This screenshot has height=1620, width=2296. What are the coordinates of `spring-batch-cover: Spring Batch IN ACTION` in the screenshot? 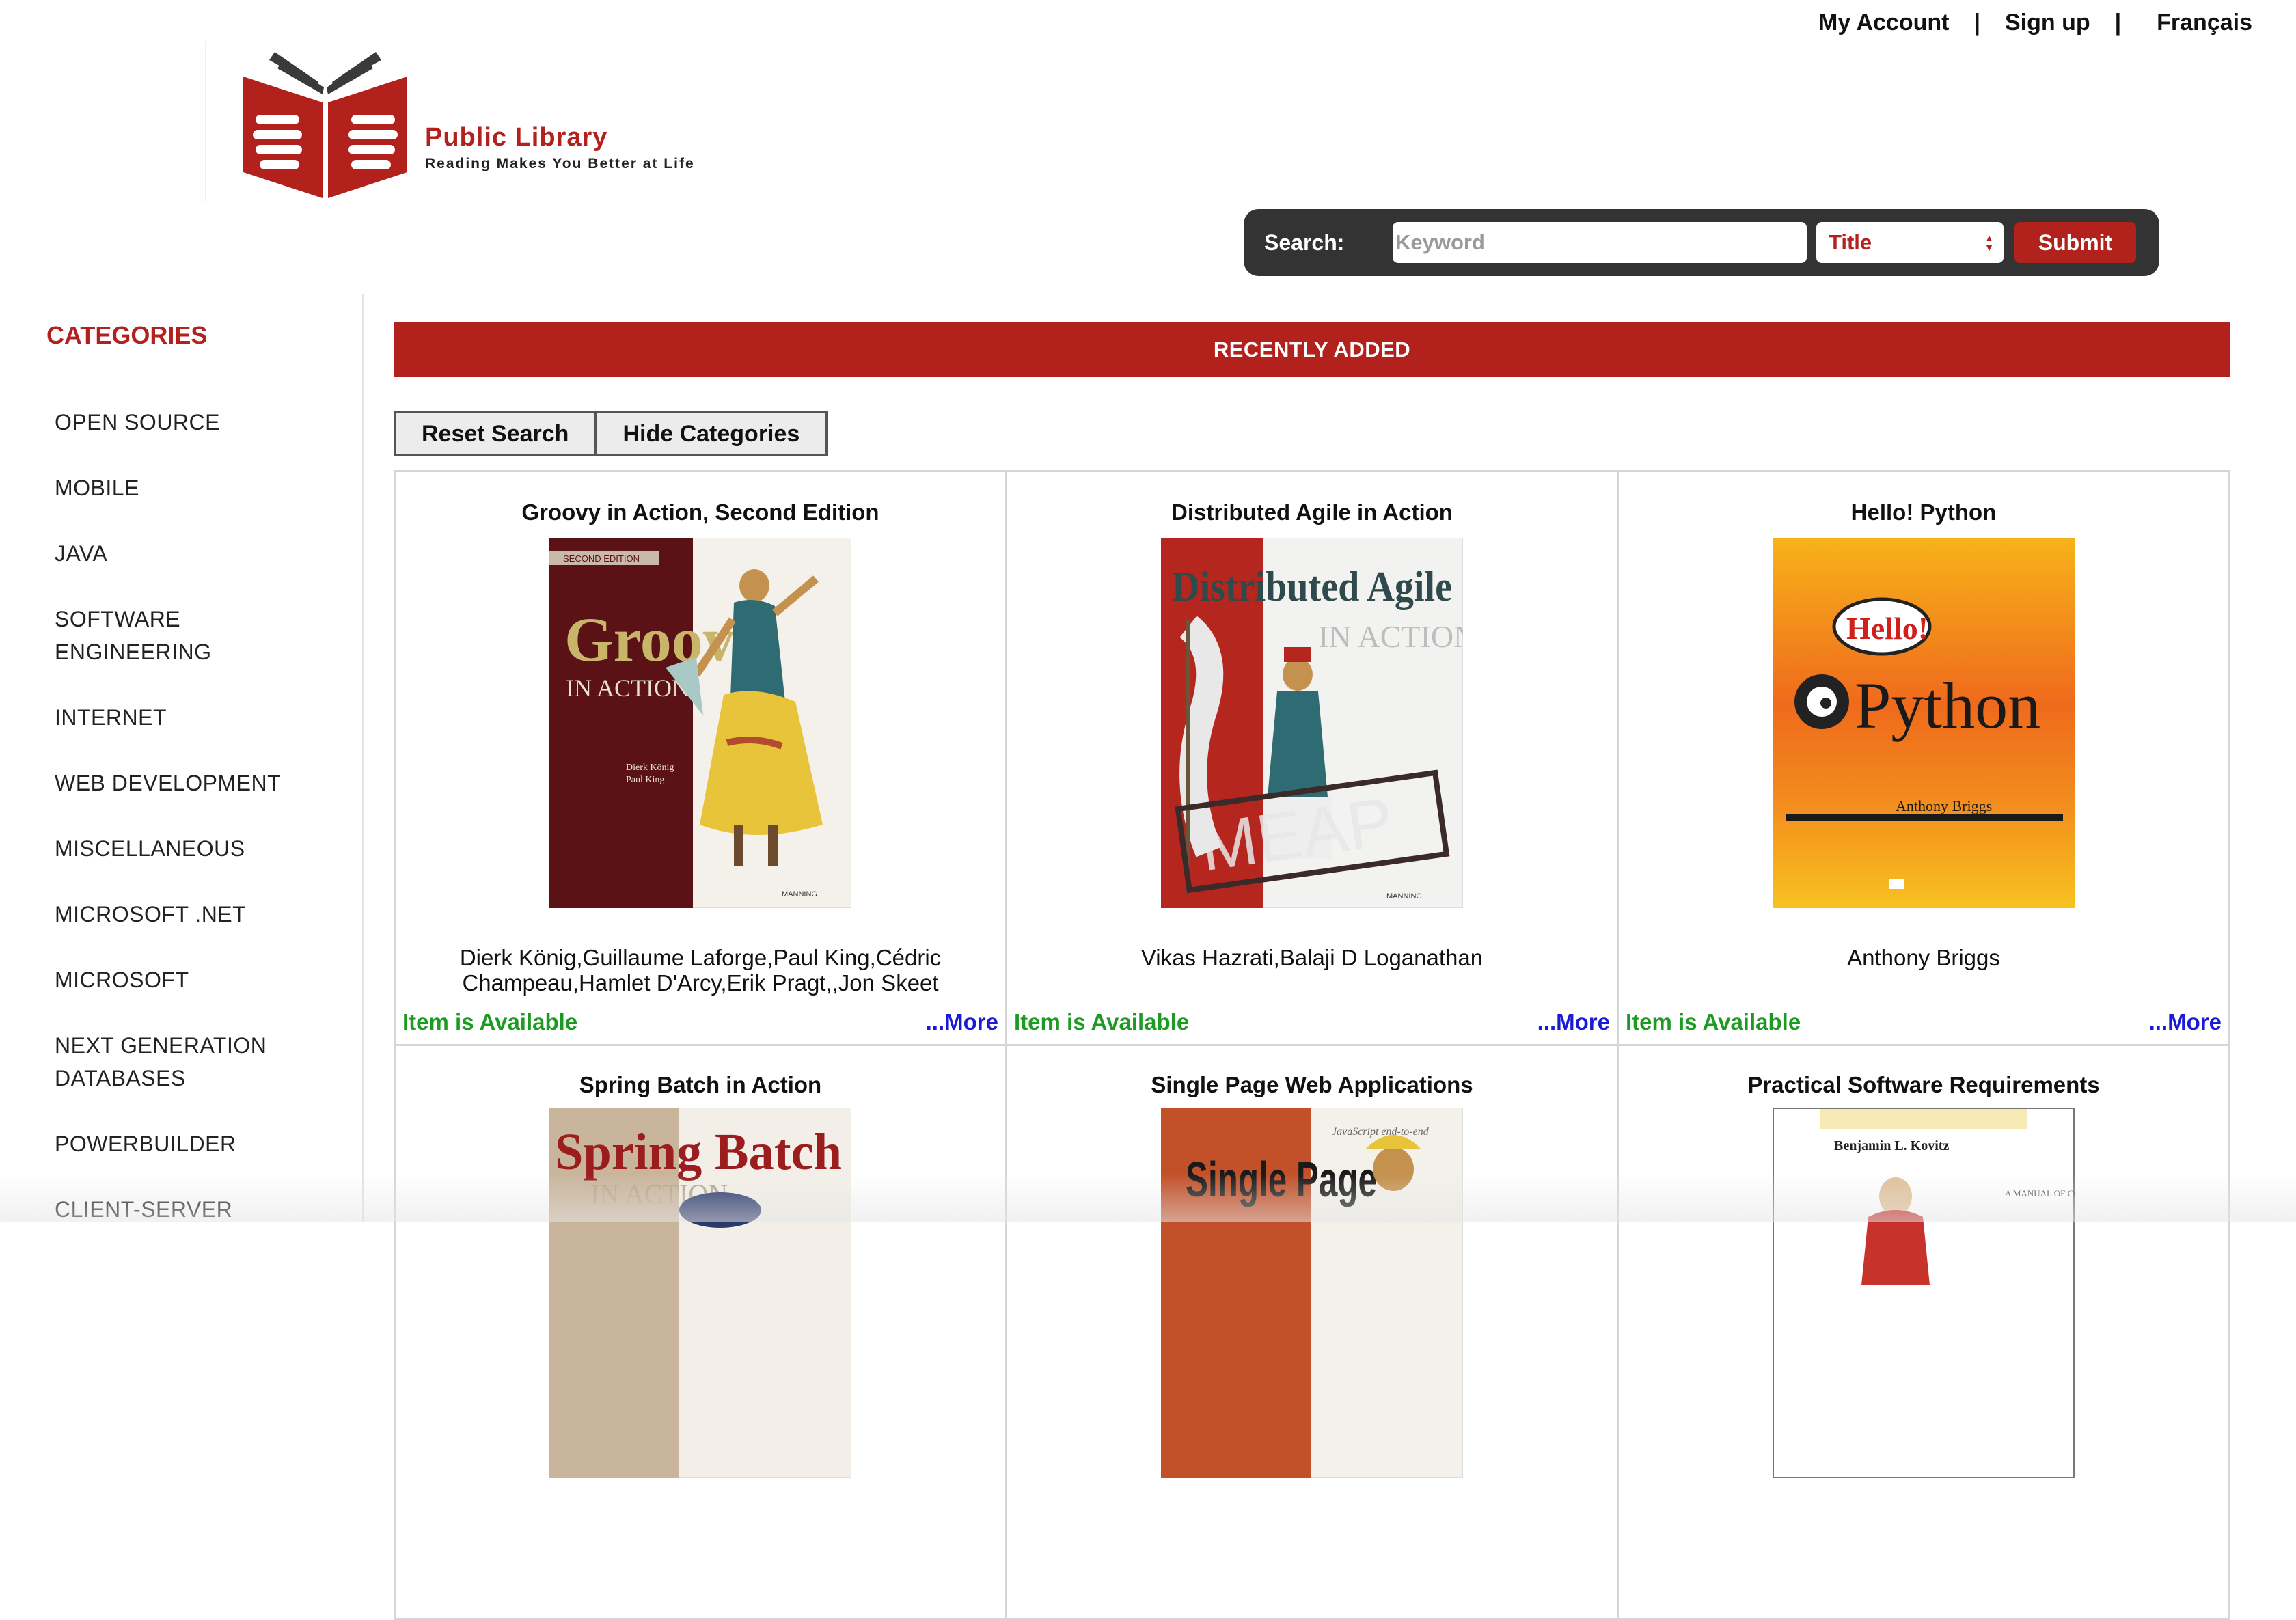 It's located at (700, 1293).